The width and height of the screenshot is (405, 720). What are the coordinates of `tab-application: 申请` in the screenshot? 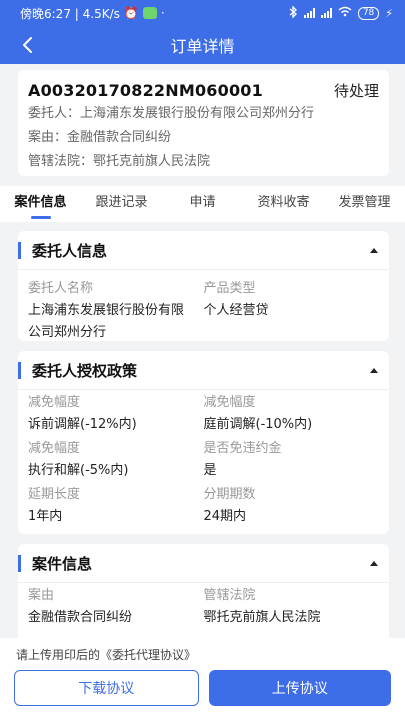 It's located at (202, 204).